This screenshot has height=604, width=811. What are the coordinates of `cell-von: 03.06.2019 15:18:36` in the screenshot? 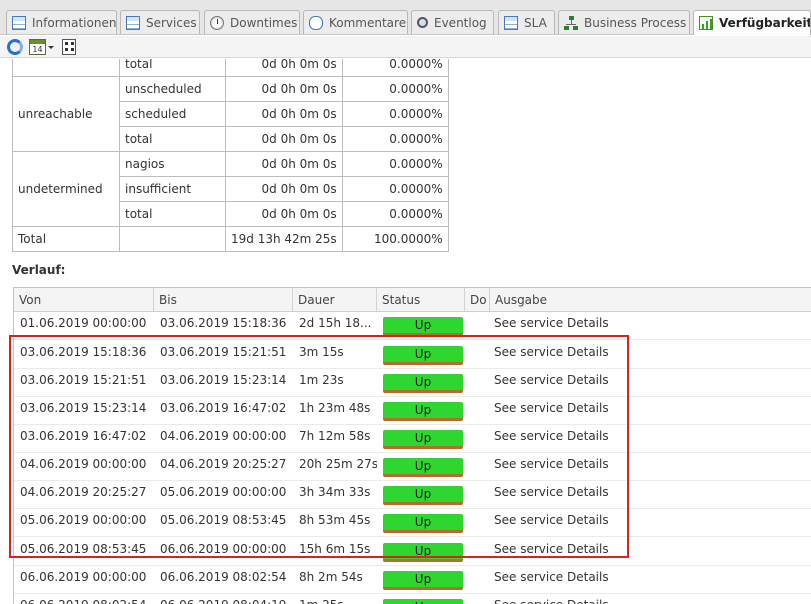 It's located at (83, 352).